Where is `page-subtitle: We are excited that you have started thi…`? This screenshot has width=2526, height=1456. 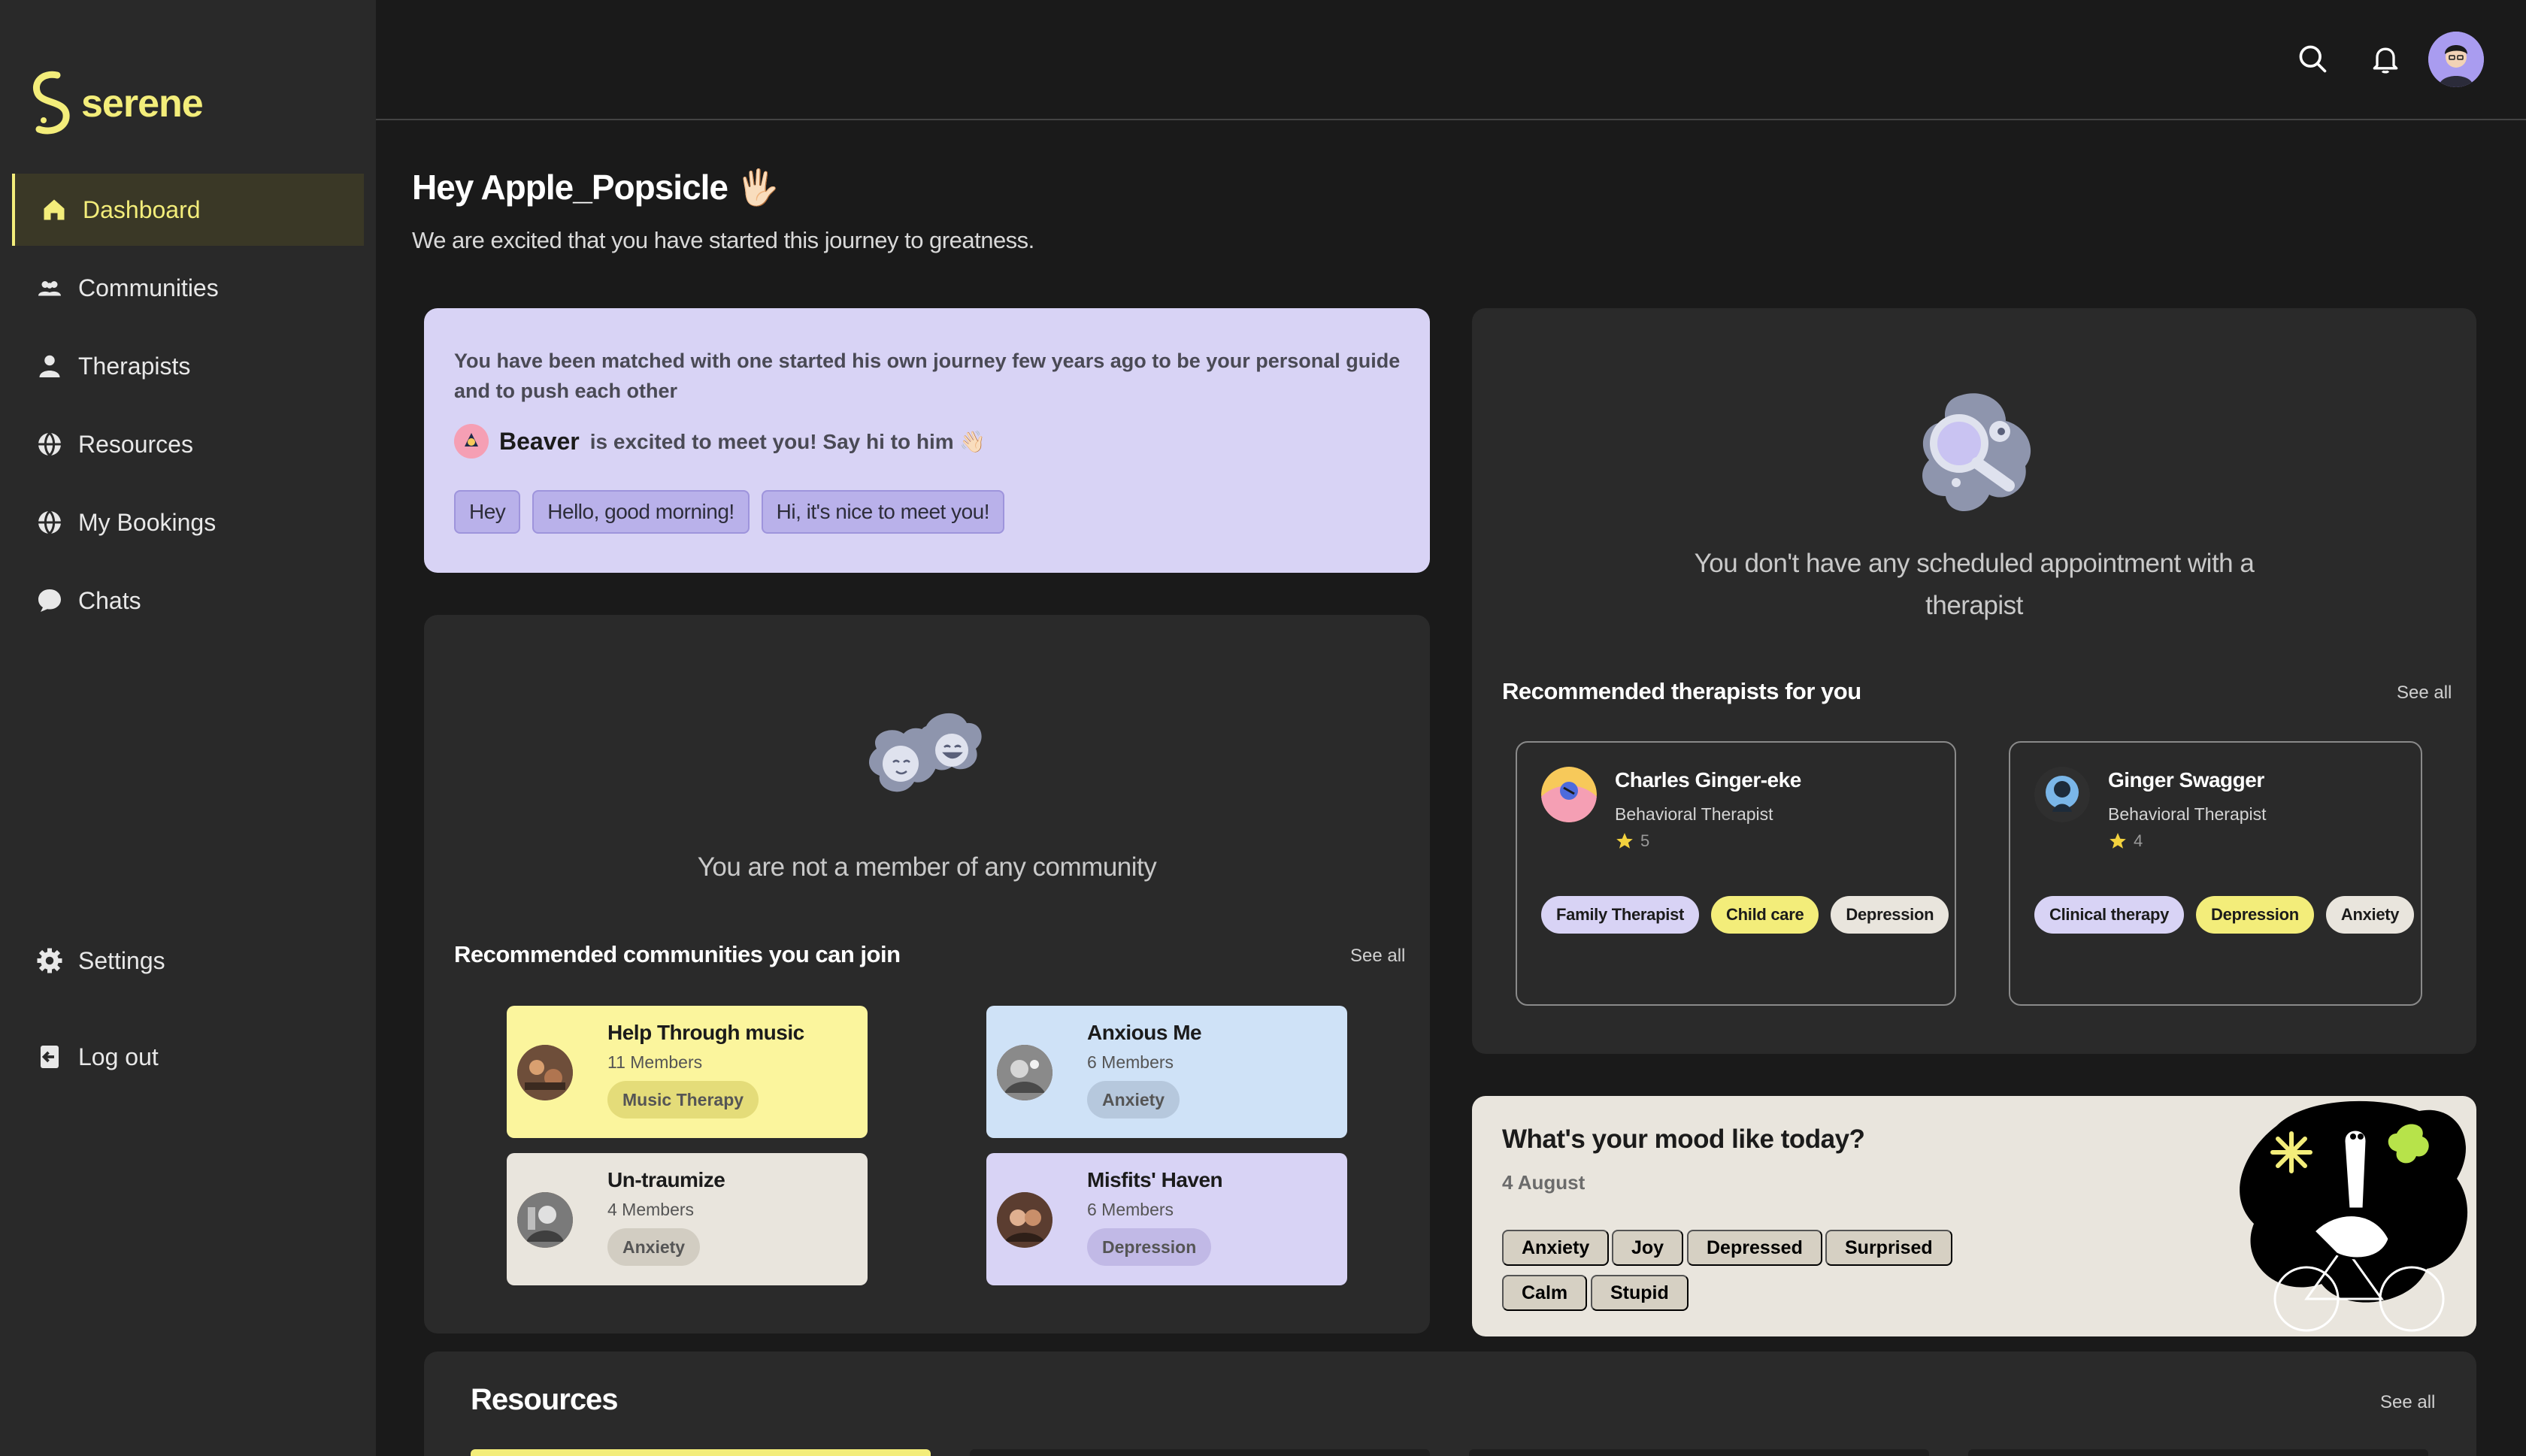 page-subtitle: We are excited that you have started thi… is located at coordinates (723, 240).